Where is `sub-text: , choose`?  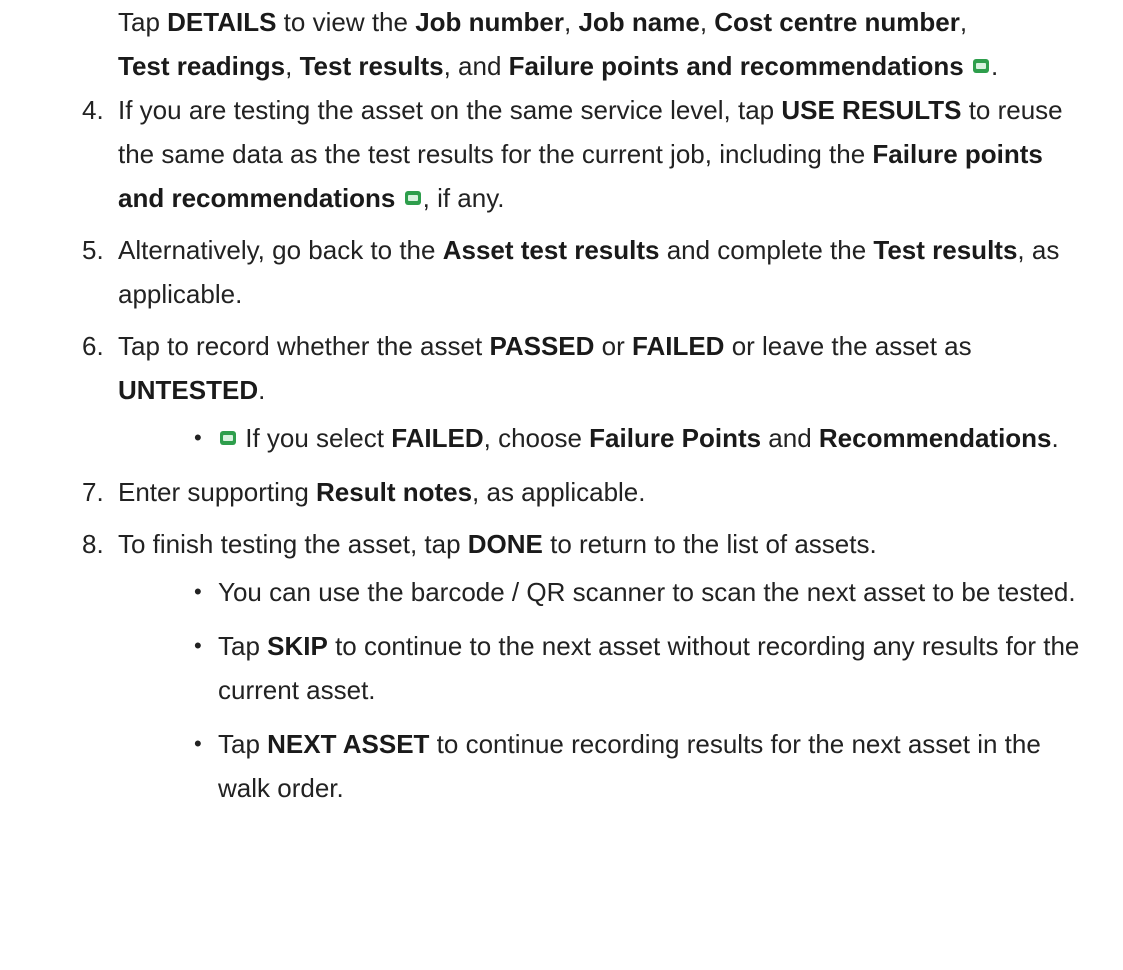
sub-text: , choose is located at coordinates (536, 438).